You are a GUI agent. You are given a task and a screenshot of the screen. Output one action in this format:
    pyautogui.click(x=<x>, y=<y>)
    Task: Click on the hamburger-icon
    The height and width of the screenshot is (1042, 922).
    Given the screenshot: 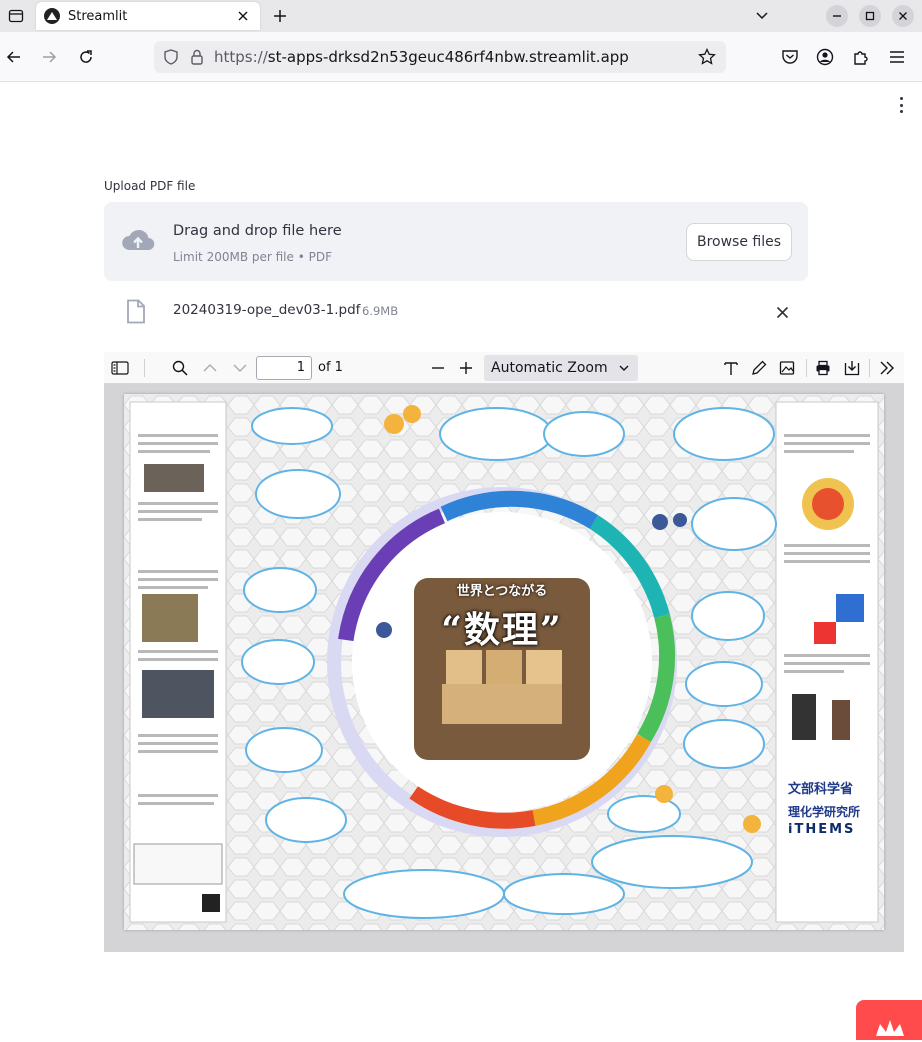 What is the action you would take?
    pyautogui.click(x=897, y=57)
    